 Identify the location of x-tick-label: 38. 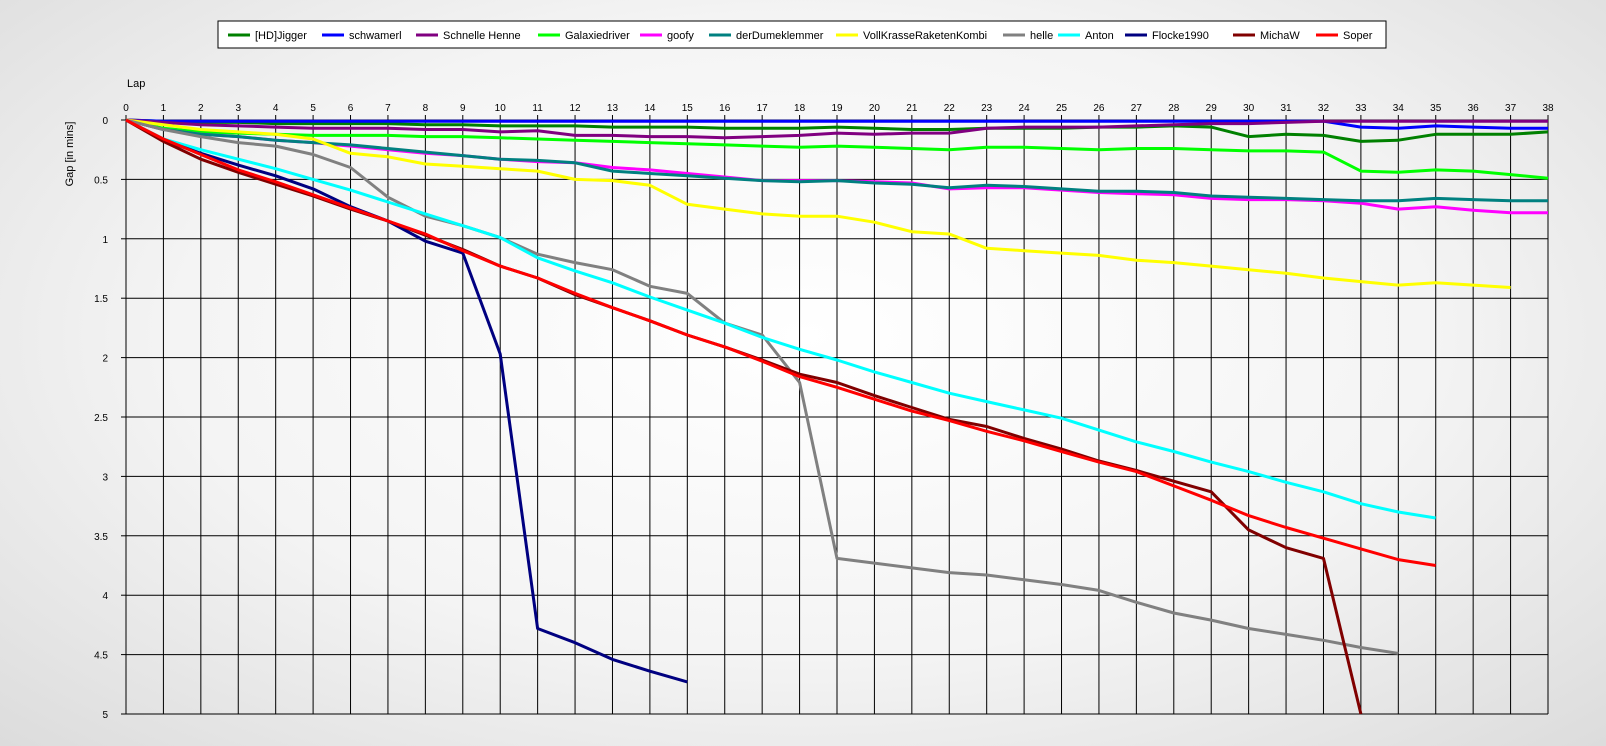
(1548, 108).